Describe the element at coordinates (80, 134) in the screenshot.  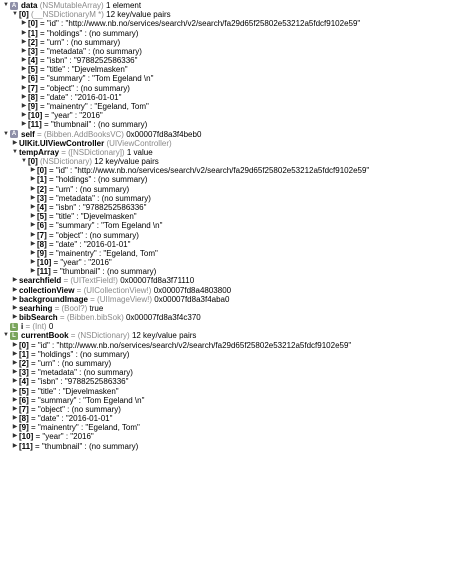
I see `variable-type: = (Bibben.AddBooksVC)` at that location.